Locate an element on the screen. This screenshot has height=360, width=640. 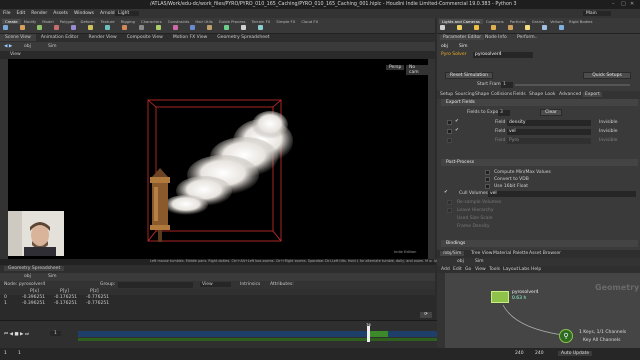
start-frame-slider is located at coordinates (572, 85).